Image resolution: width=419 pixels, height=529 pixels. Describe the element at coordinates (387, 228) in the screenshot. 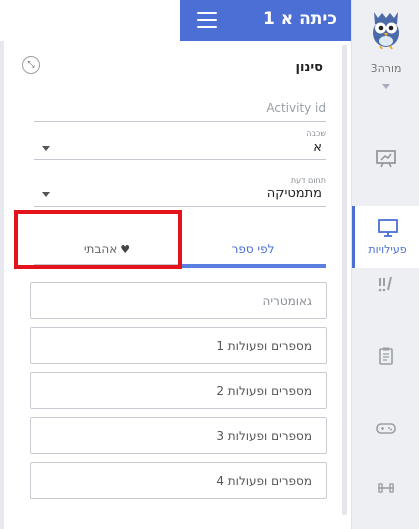

I see `monitor-icon` at that location.